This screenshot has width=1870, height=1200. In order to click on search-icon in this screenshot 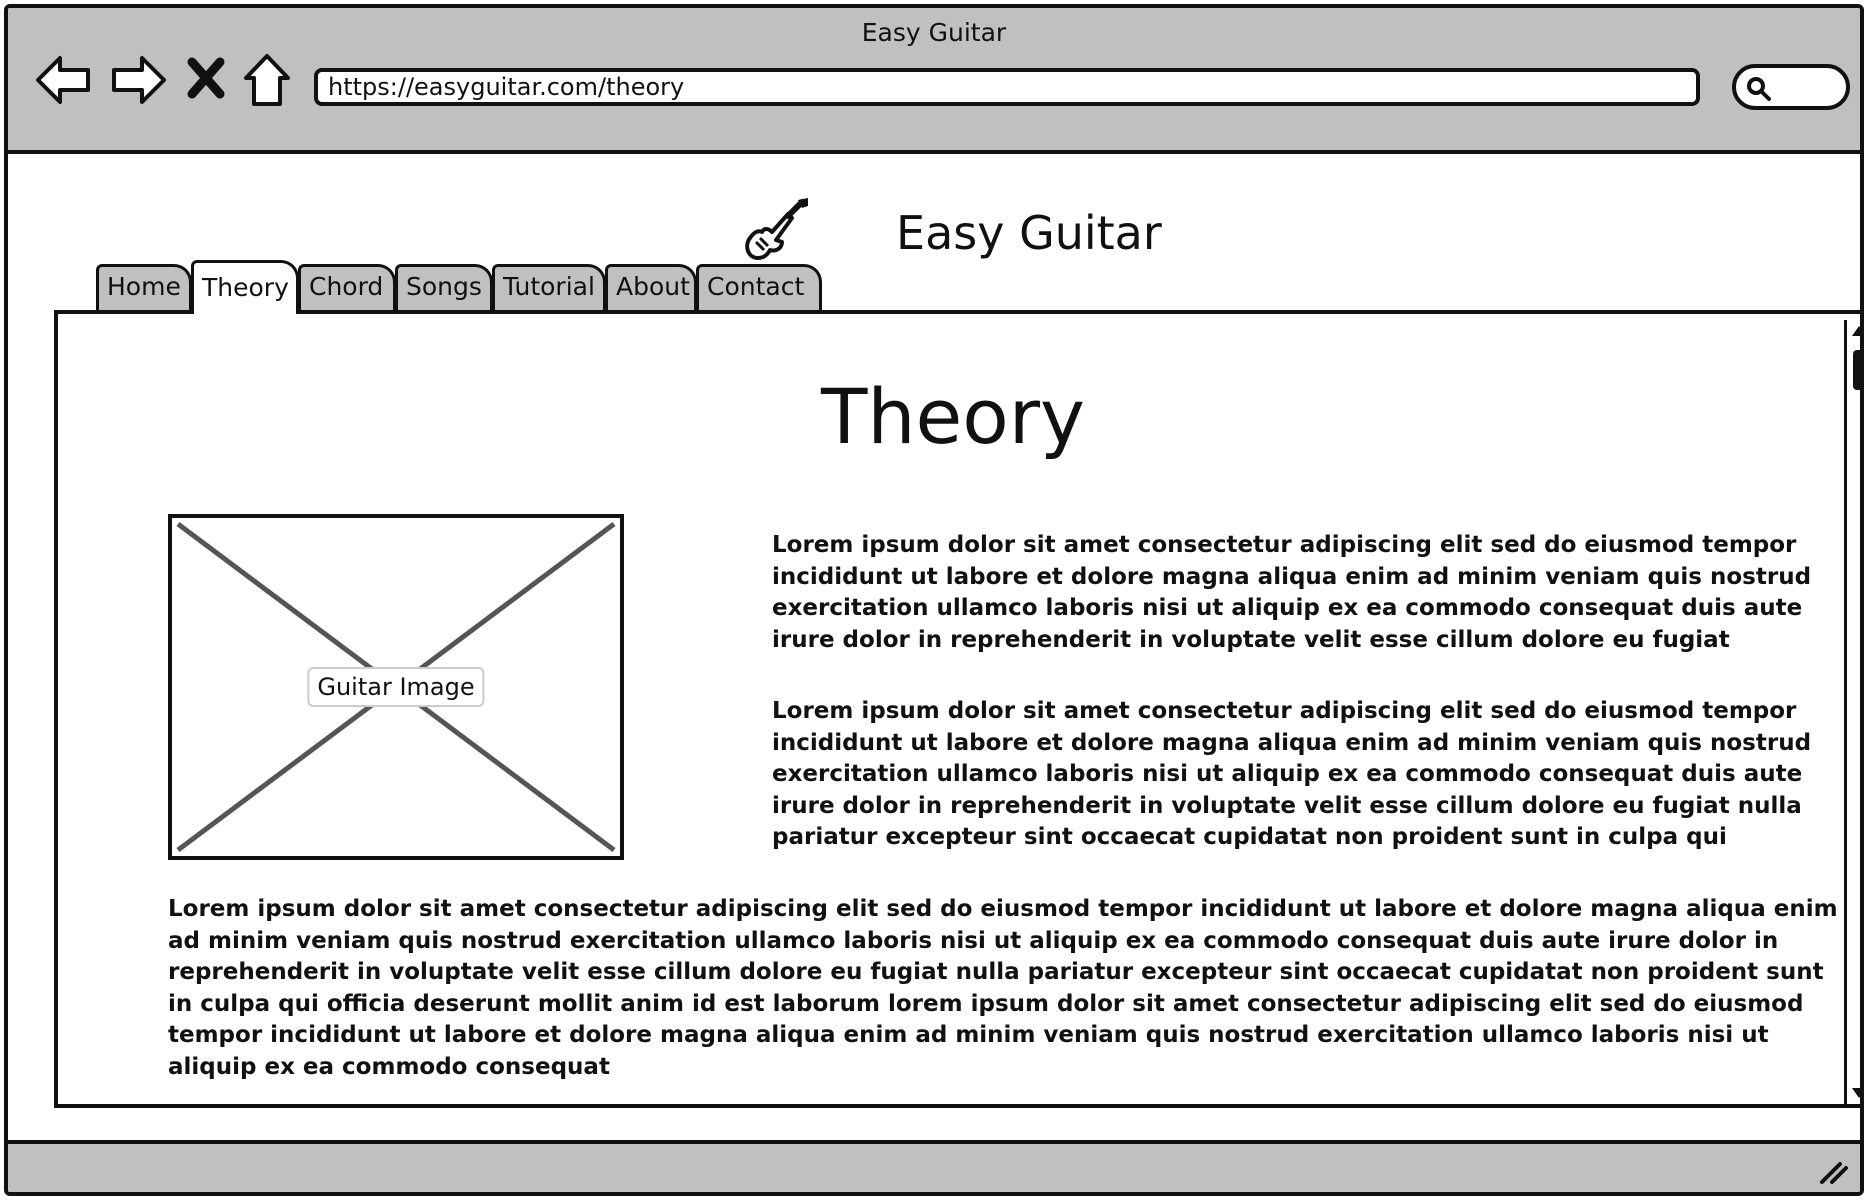, I will do `click(1759, 89)`.